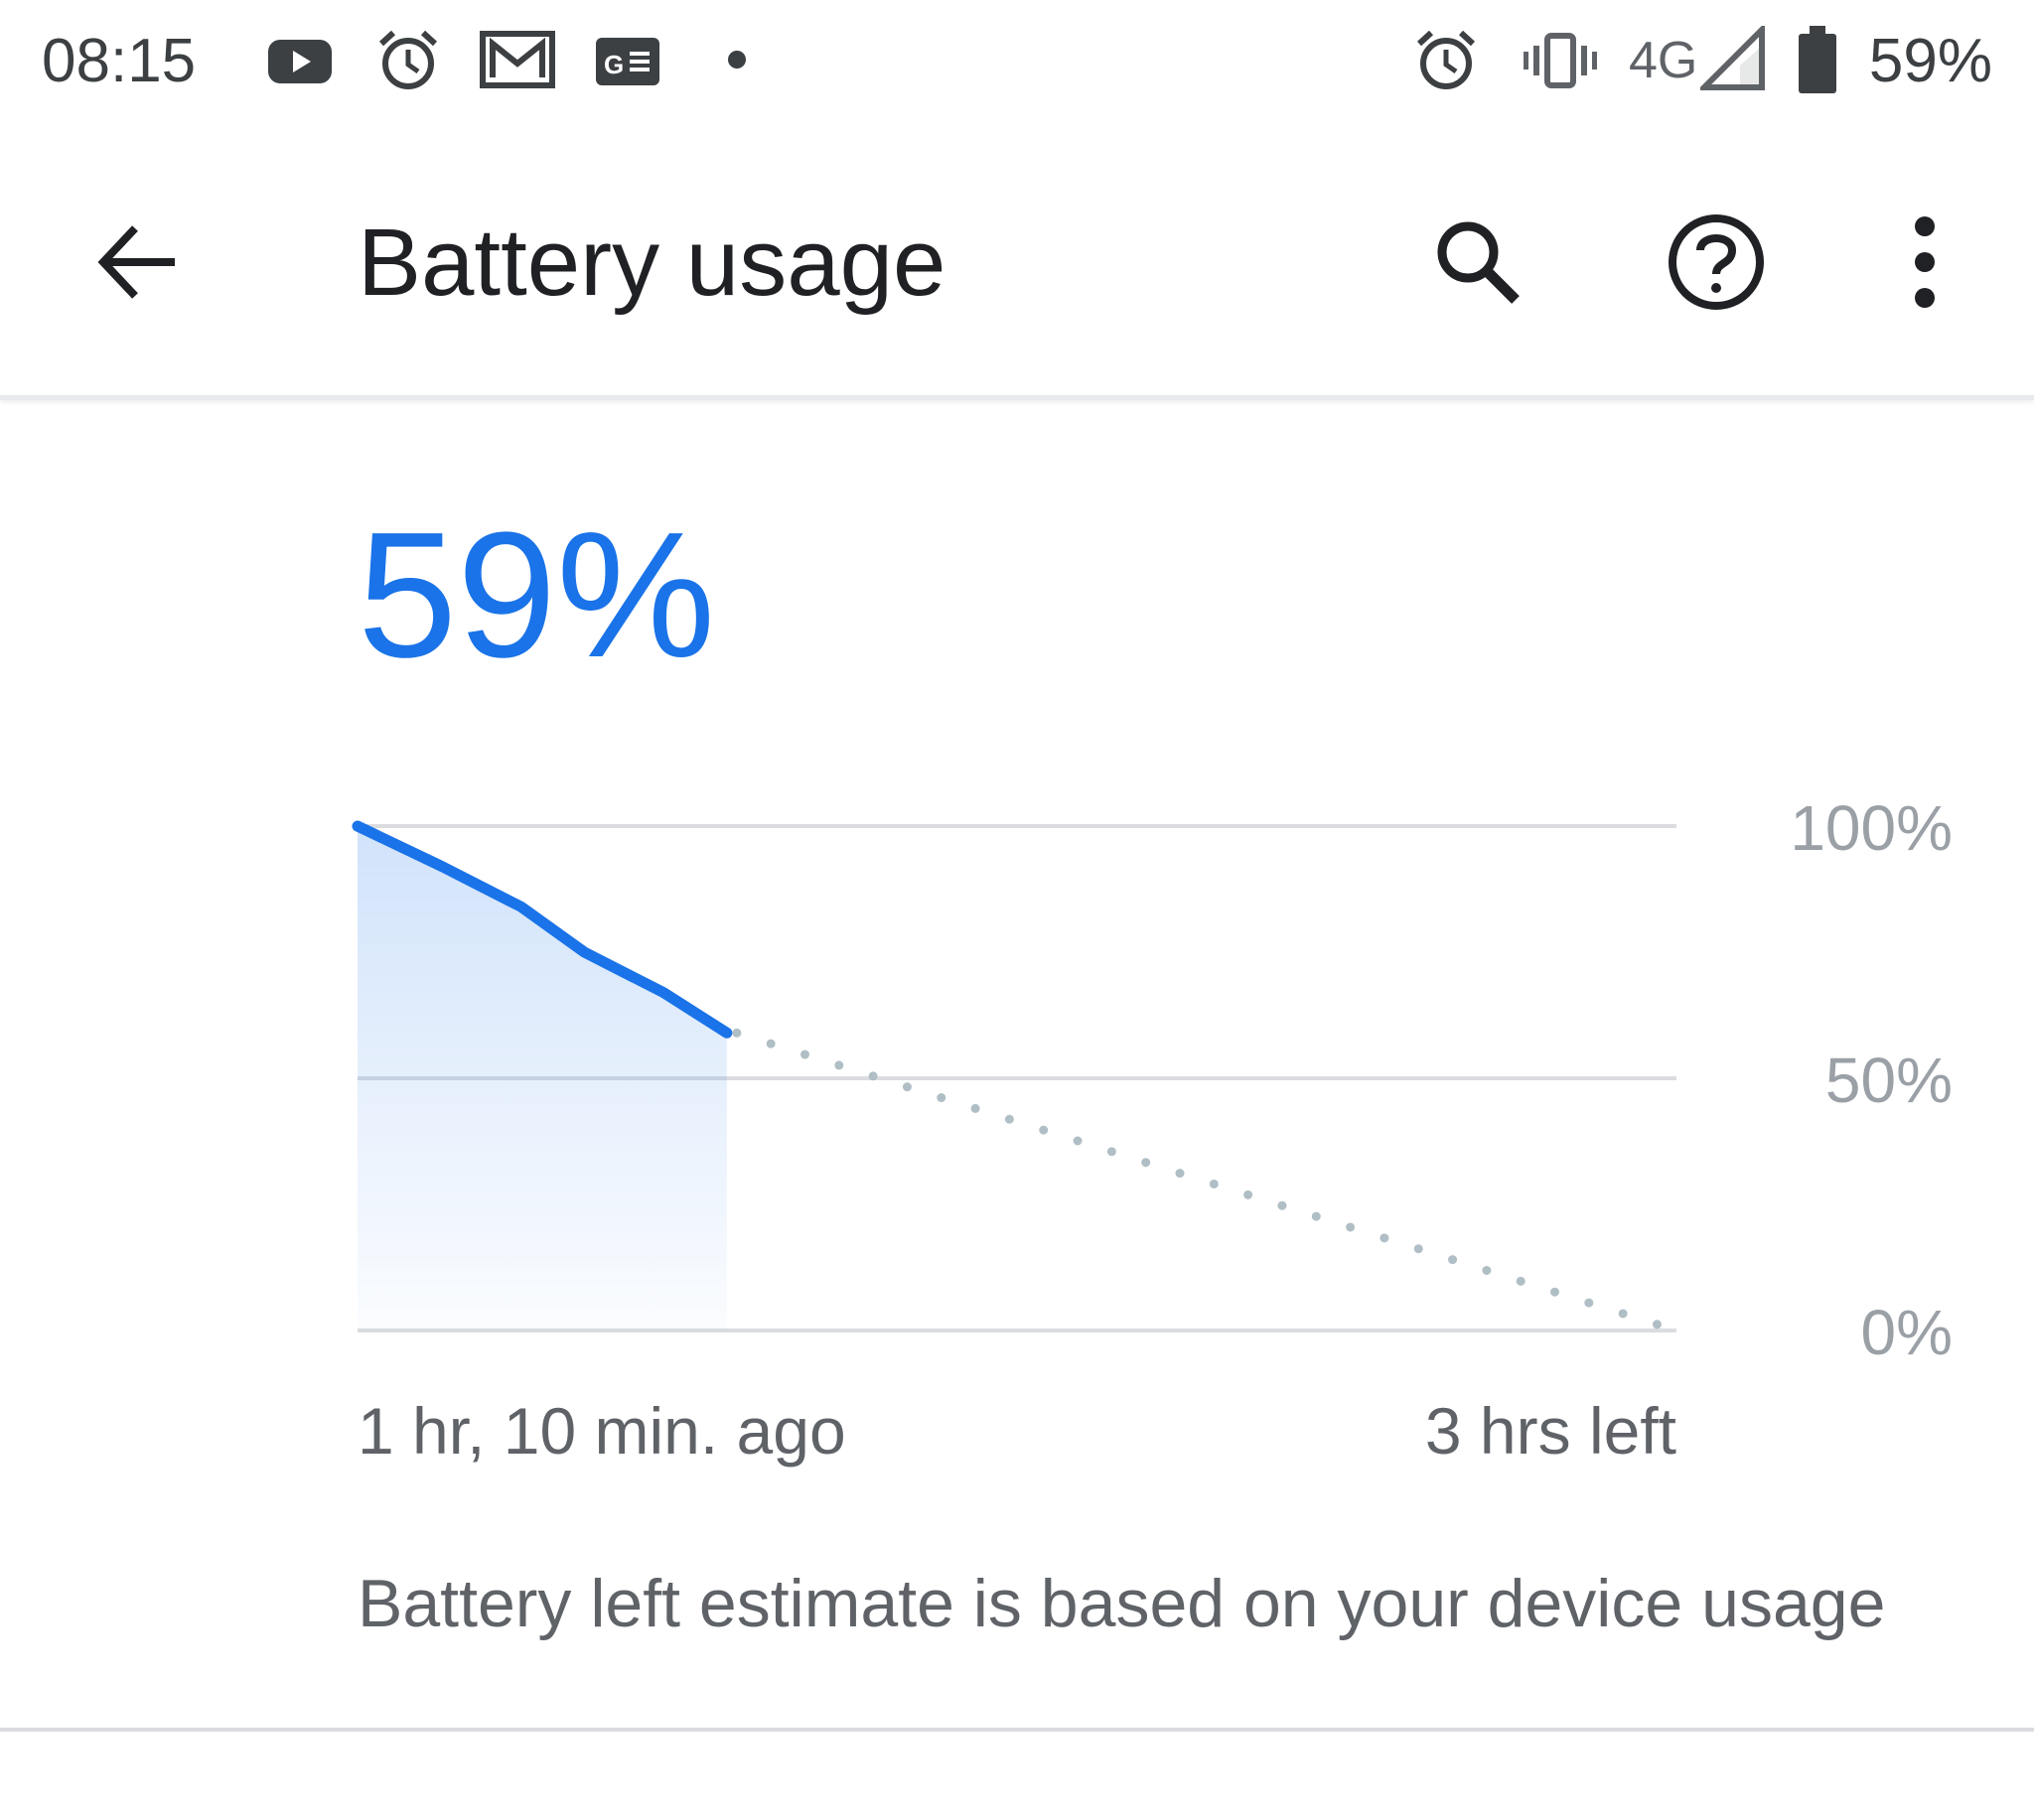 The image size is (2034, 1820). I want to click on y-tick-label: 100%, so click(1872, 828).